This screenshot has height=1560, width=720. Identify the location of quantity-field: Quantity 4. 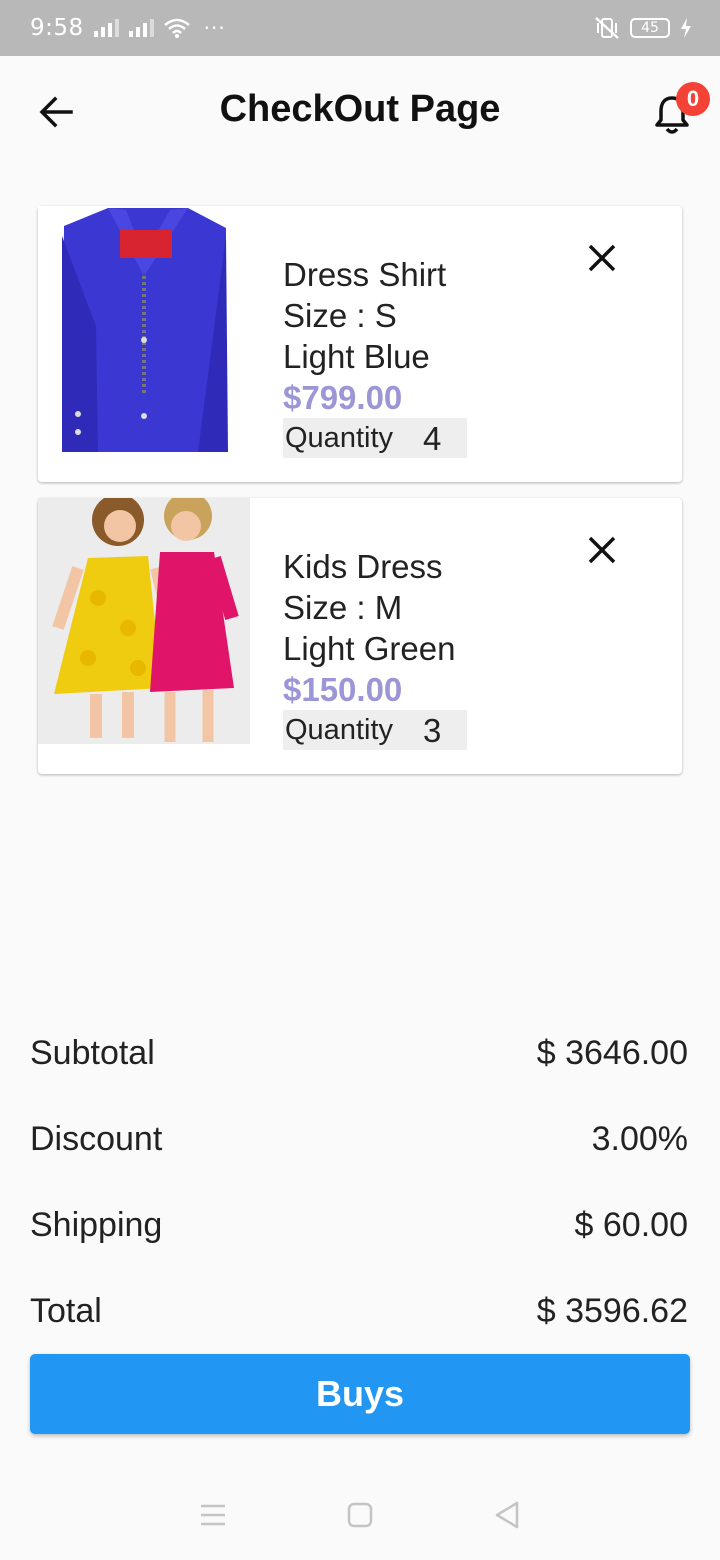
(375, 438).